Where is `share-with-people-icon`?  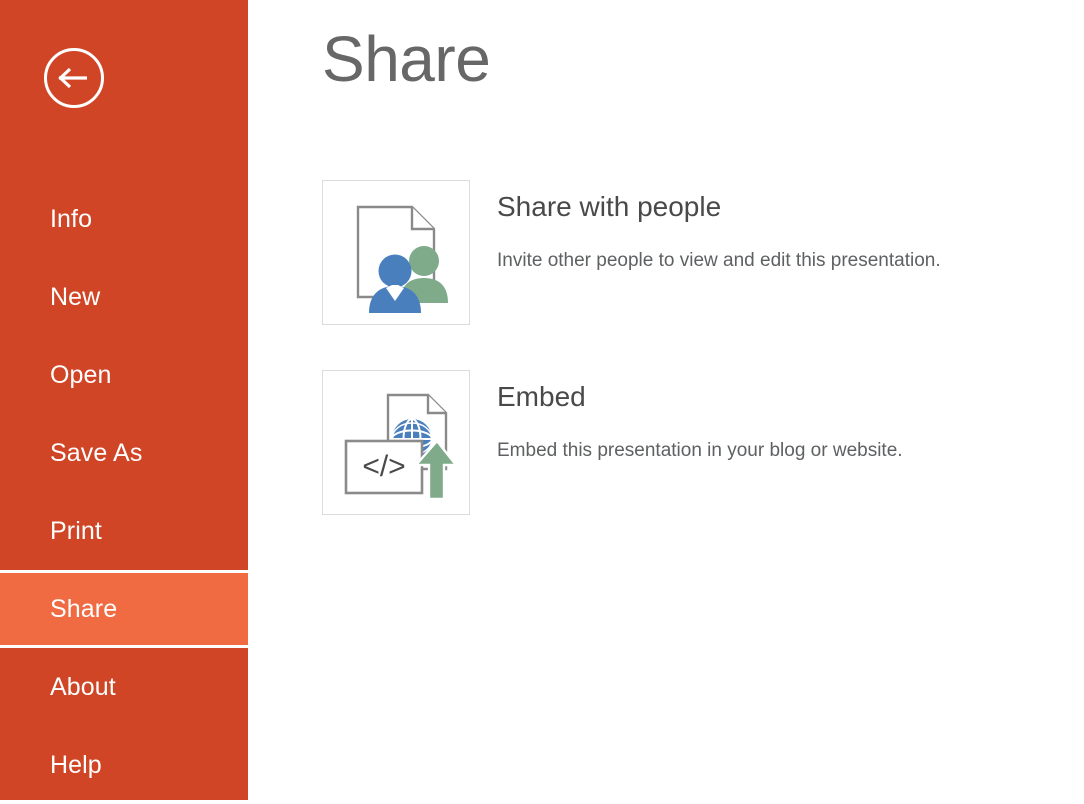 share-with-people-icon is located at coordinates (396, 252).